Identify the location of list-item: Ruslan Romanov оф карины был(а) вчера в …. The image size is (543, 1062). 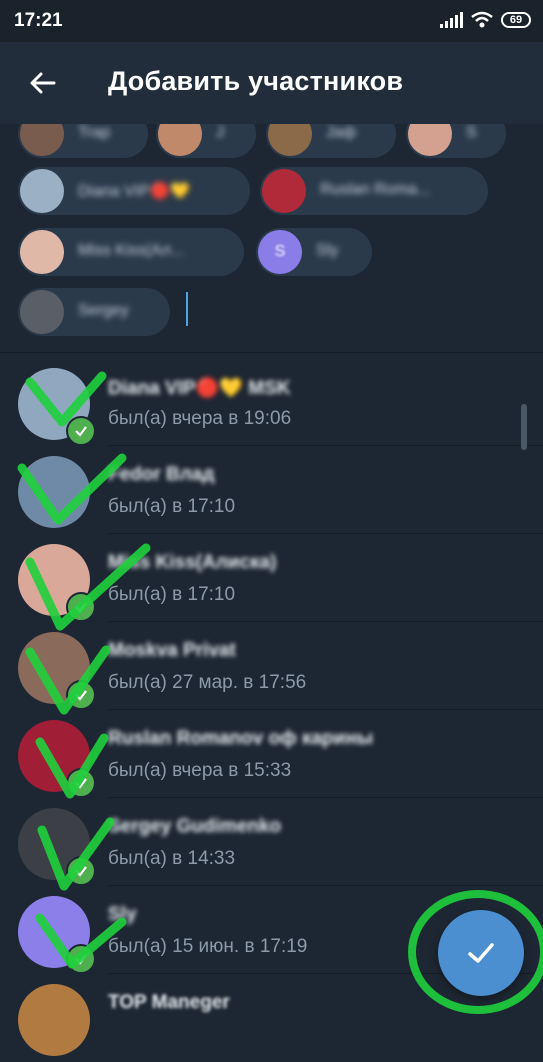
(271, 754).